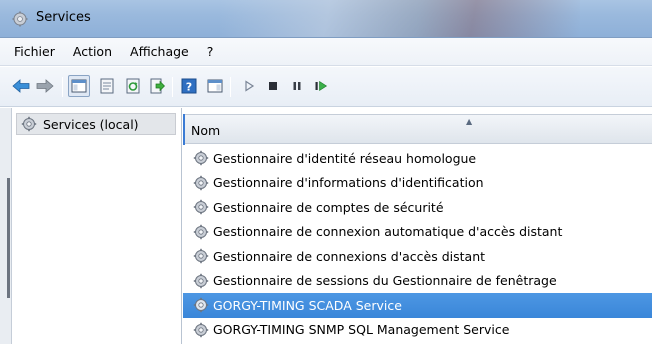 Image resolution: width=652 pixels, height=344 pixels. Describe the element at coordinates (210, 51) in the screenshot. I see `menu-help: ?` at that location.